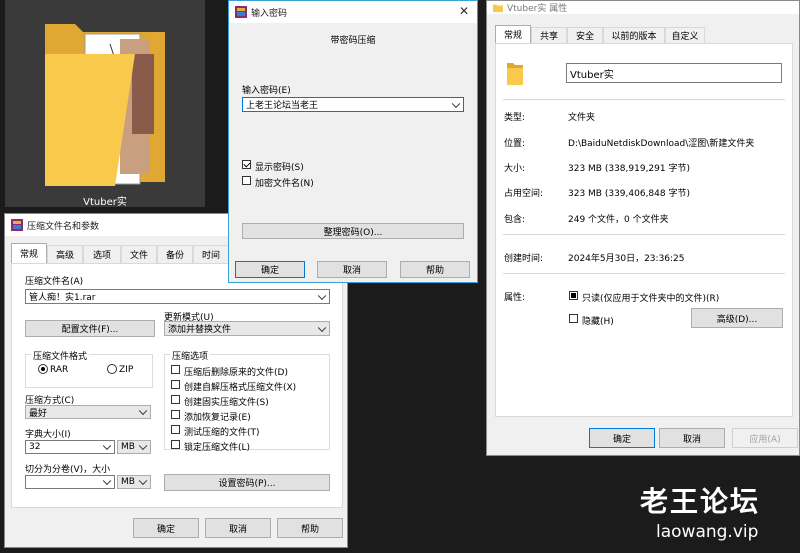 This screenshot has width=800, height=553. What do you see at coordinates (515, 144) in the screenshot?
I see `location-label: 位置:` at bounding box center [515, 144].